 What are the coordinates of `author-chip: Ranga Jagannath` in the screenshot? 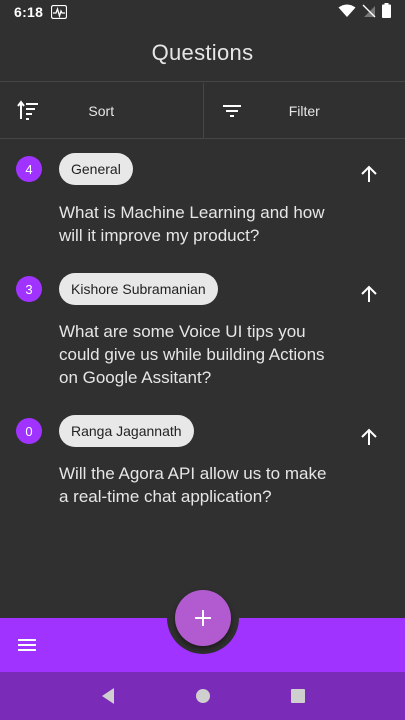 It's located at (126, 431).